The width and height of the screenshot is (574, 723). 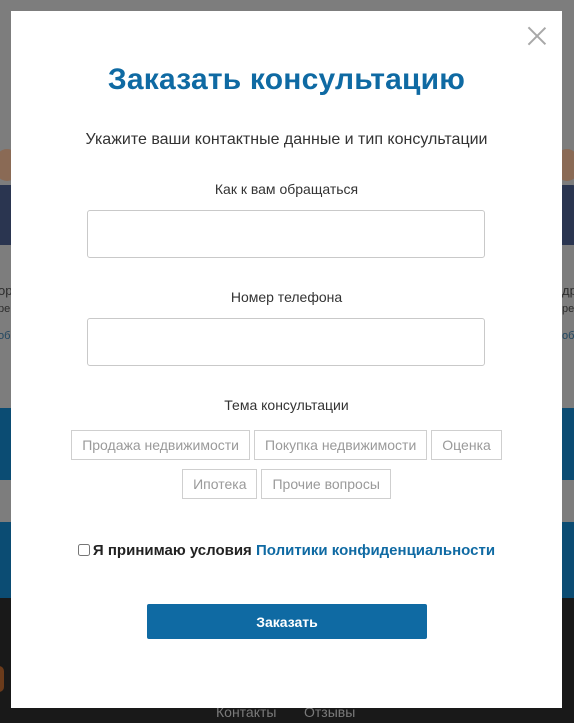 I want to click on topic-option-other: Прочие вопросы, so click(x=326, y=484).